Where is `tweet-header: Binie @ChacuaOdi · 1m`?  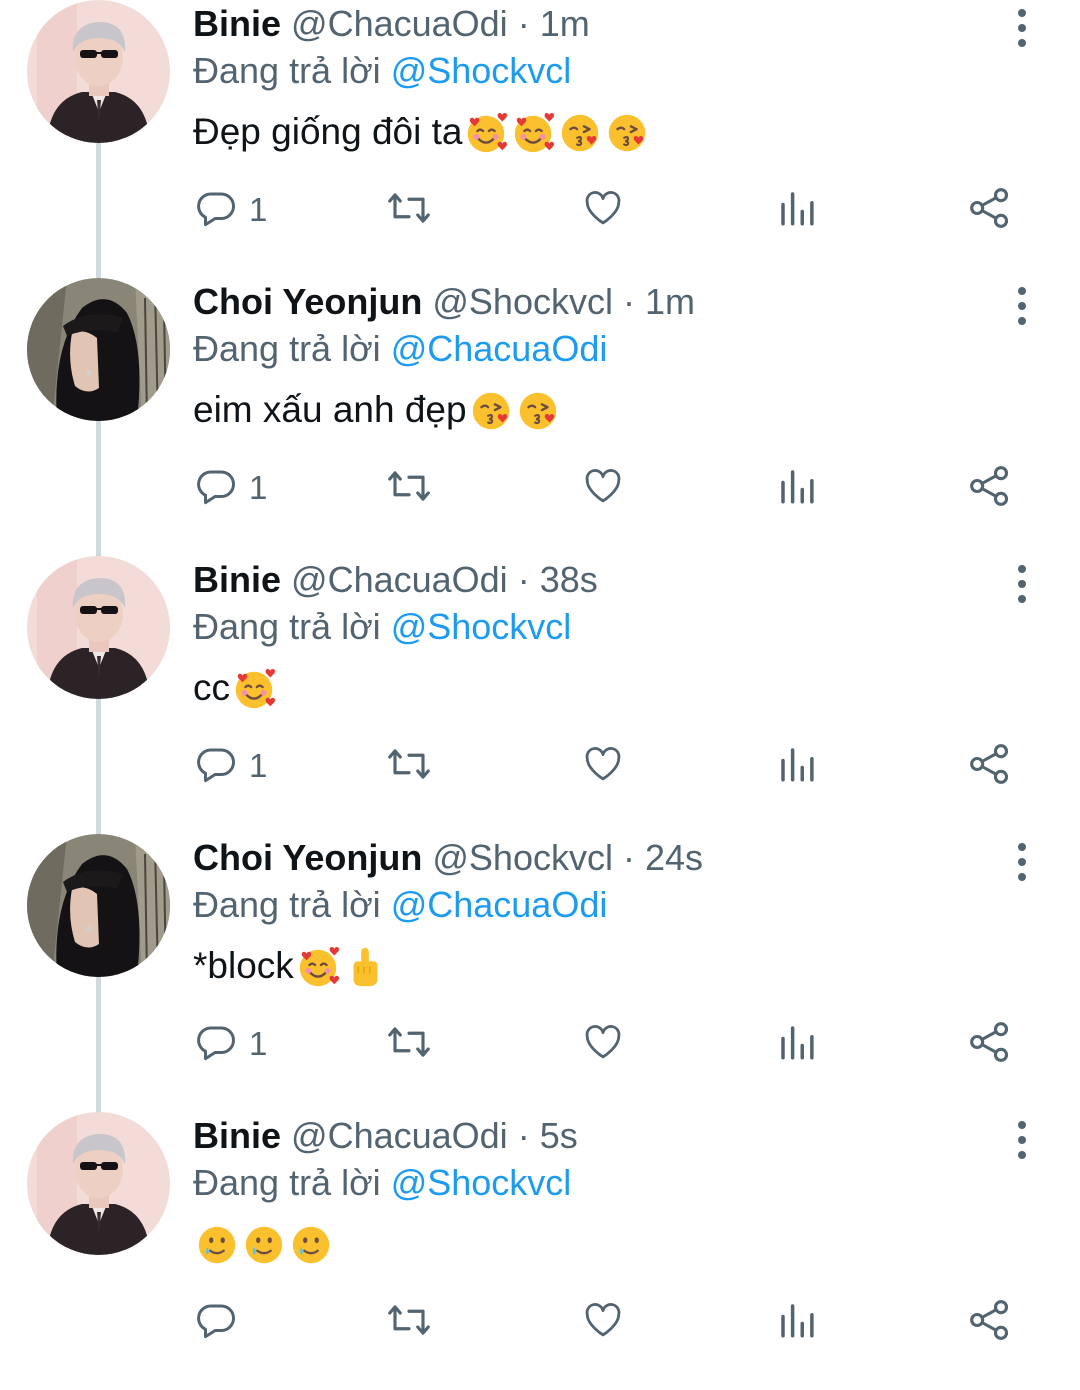
tweet-header: Binie @ChacuaOdi · 1m is located at coordinates (391, 24).